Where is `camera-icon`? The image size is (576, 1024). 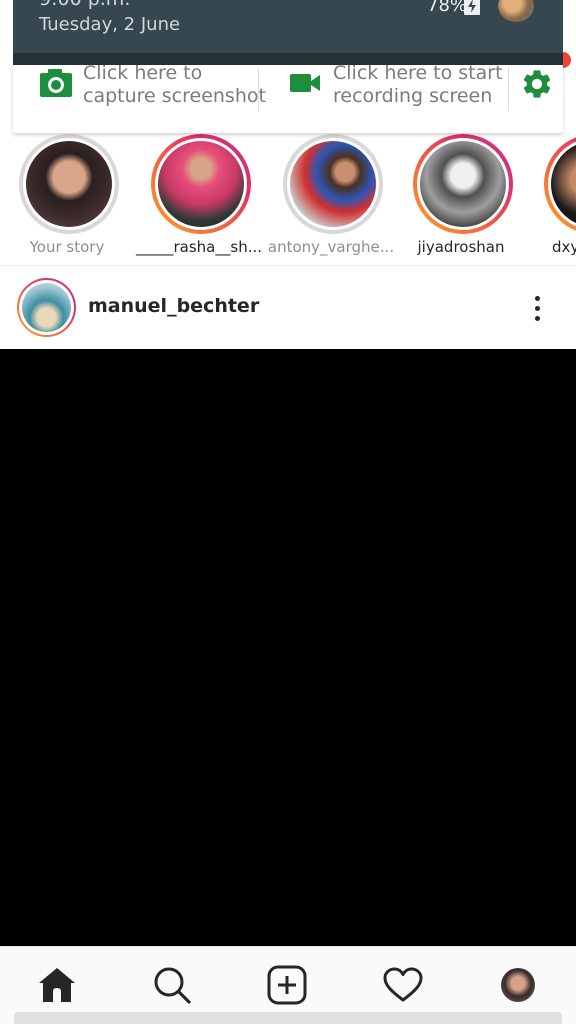 camera-icon is located at coordinates (56, 85).